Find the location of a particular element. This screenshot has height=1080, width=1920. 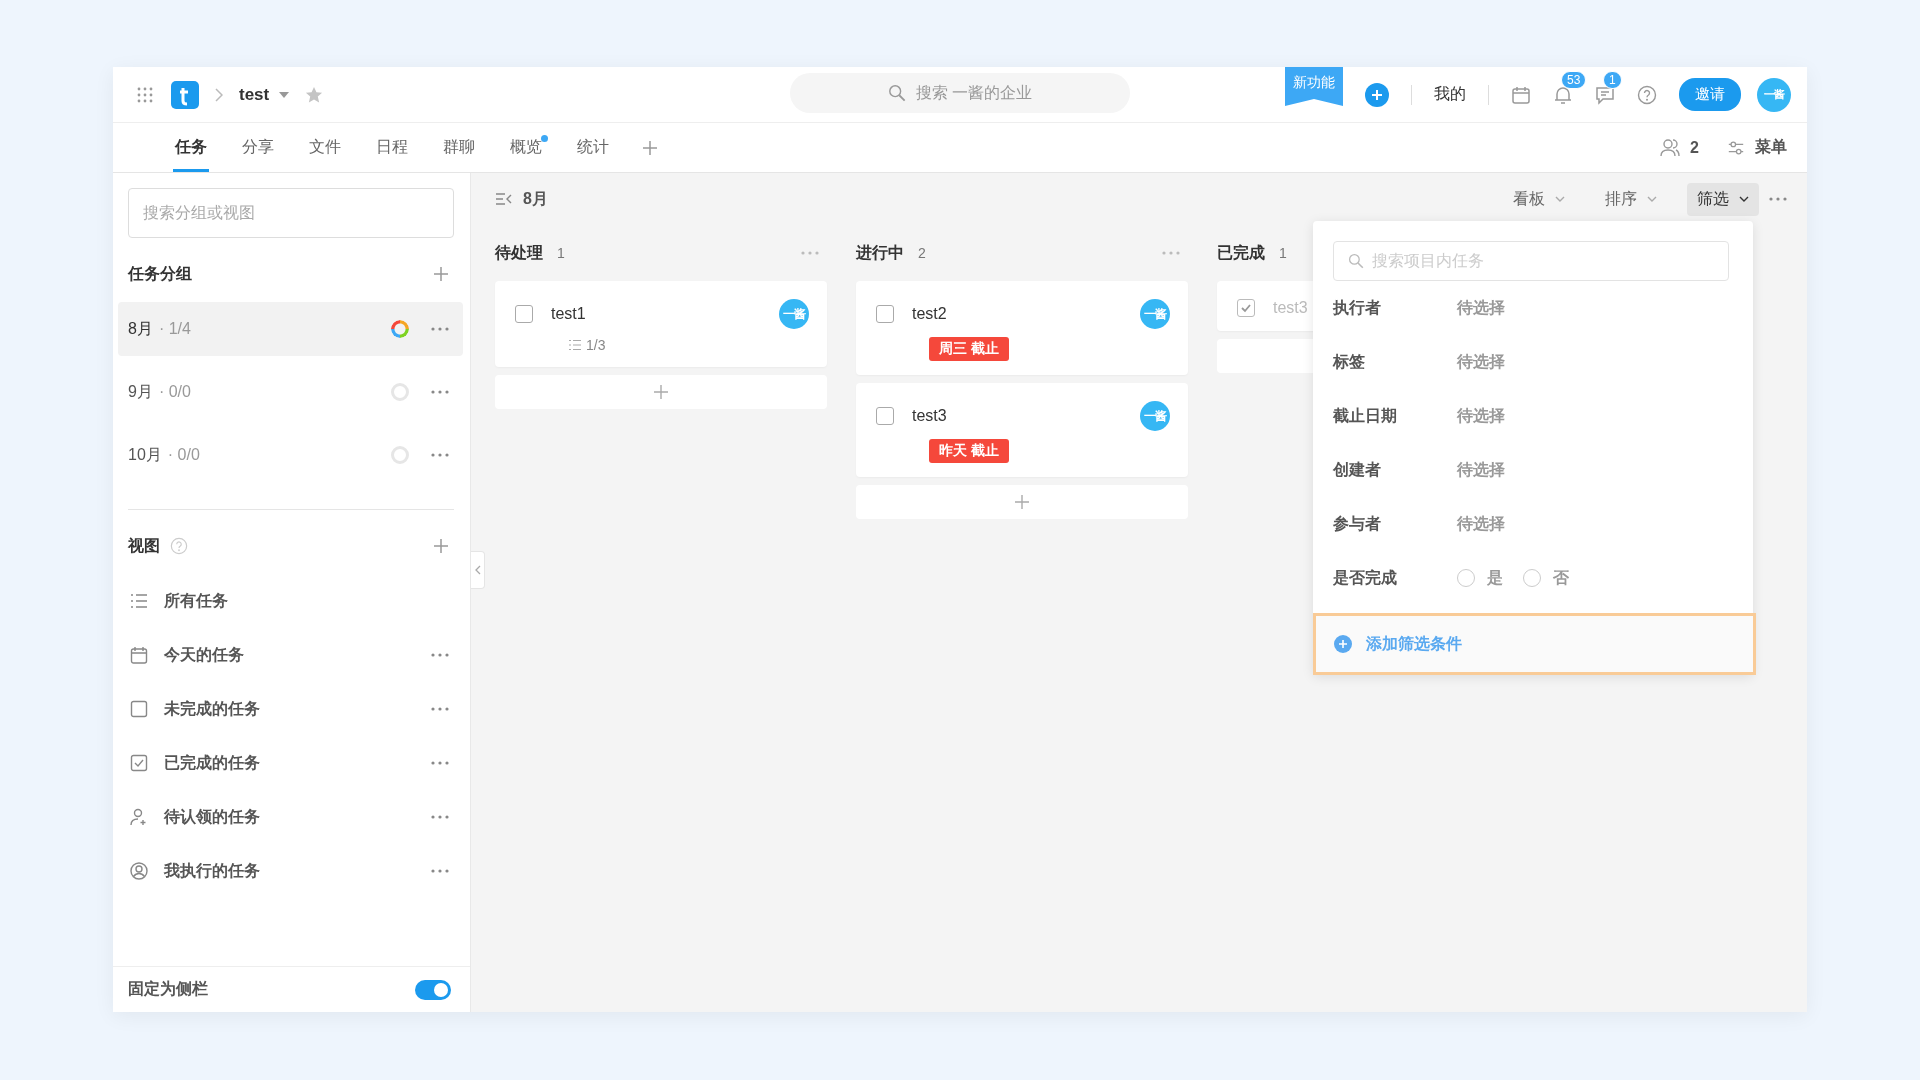

tab: 任务 is located at coordinates (191, 147).